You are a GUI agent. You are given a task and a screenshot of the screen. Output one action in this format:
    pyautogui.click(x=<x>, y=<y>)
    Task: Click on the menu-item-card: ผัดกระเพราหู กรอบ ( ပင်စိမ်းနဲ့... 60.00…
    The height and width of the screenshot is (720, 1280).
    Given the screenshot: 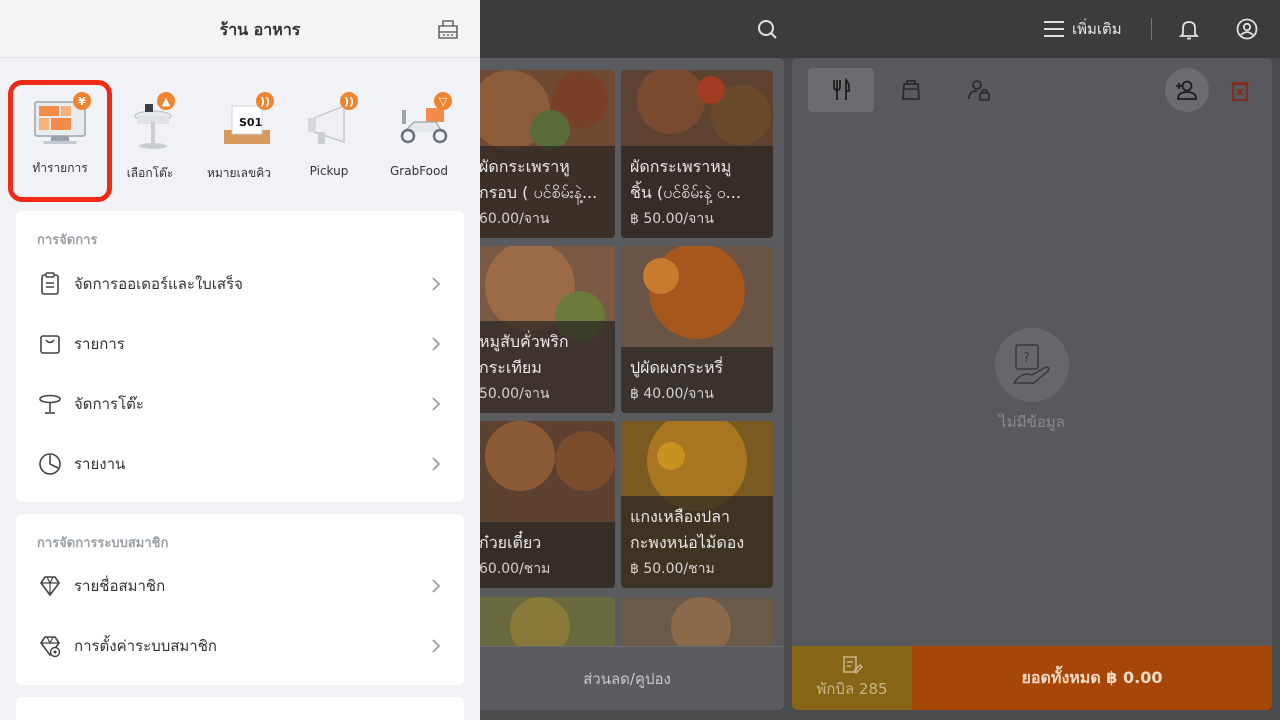 What is the action you would take?
    pyautogui.click(x=542, y=154)
    